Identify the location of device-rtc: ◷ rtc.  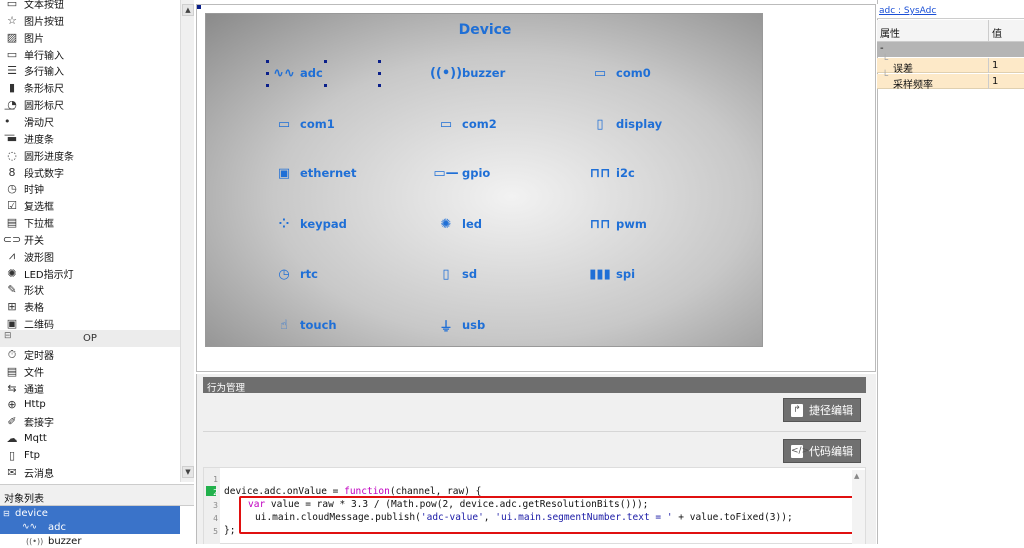
(295, 274).